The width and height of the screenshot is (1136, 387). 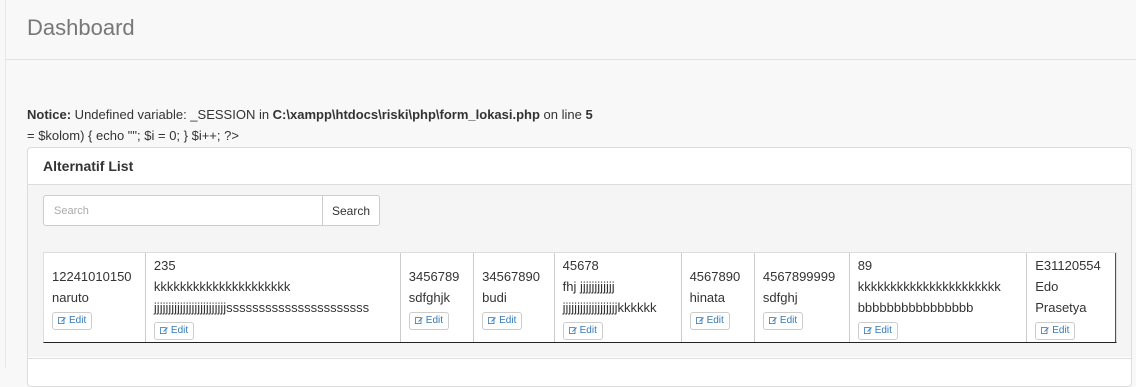 What do you see at coordinates (579, 358) in the screenshot?
I see `panel-footer-divider` at bounding box center [579, 358].